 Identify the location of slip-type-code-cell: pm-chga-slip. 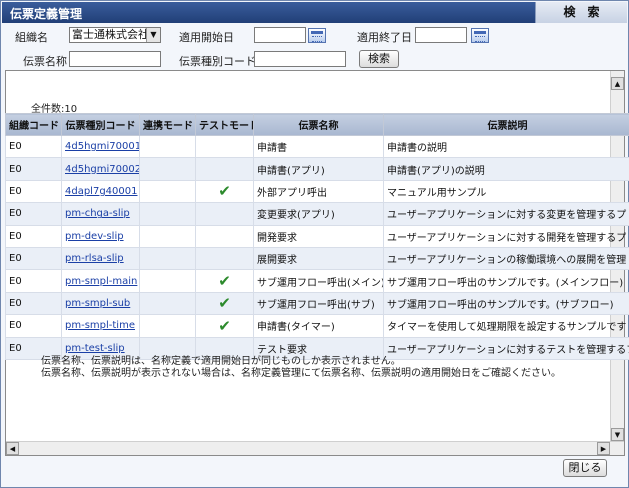
(100, 214).